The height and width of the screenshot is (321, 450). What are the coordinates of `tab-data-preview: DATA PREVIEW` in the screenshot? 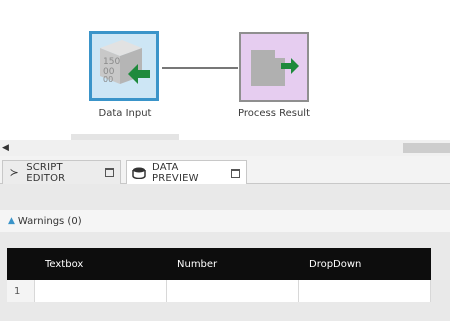 It's located at (186, 172).